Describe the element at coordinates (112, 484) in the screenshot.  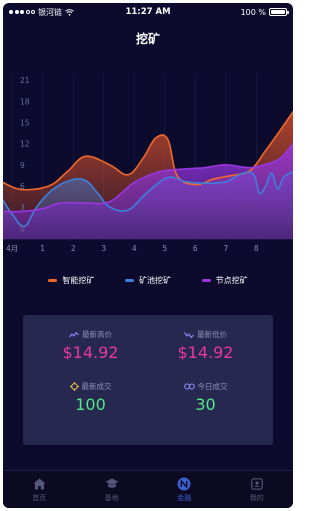
I see `graduation-cap-icon` at that location.